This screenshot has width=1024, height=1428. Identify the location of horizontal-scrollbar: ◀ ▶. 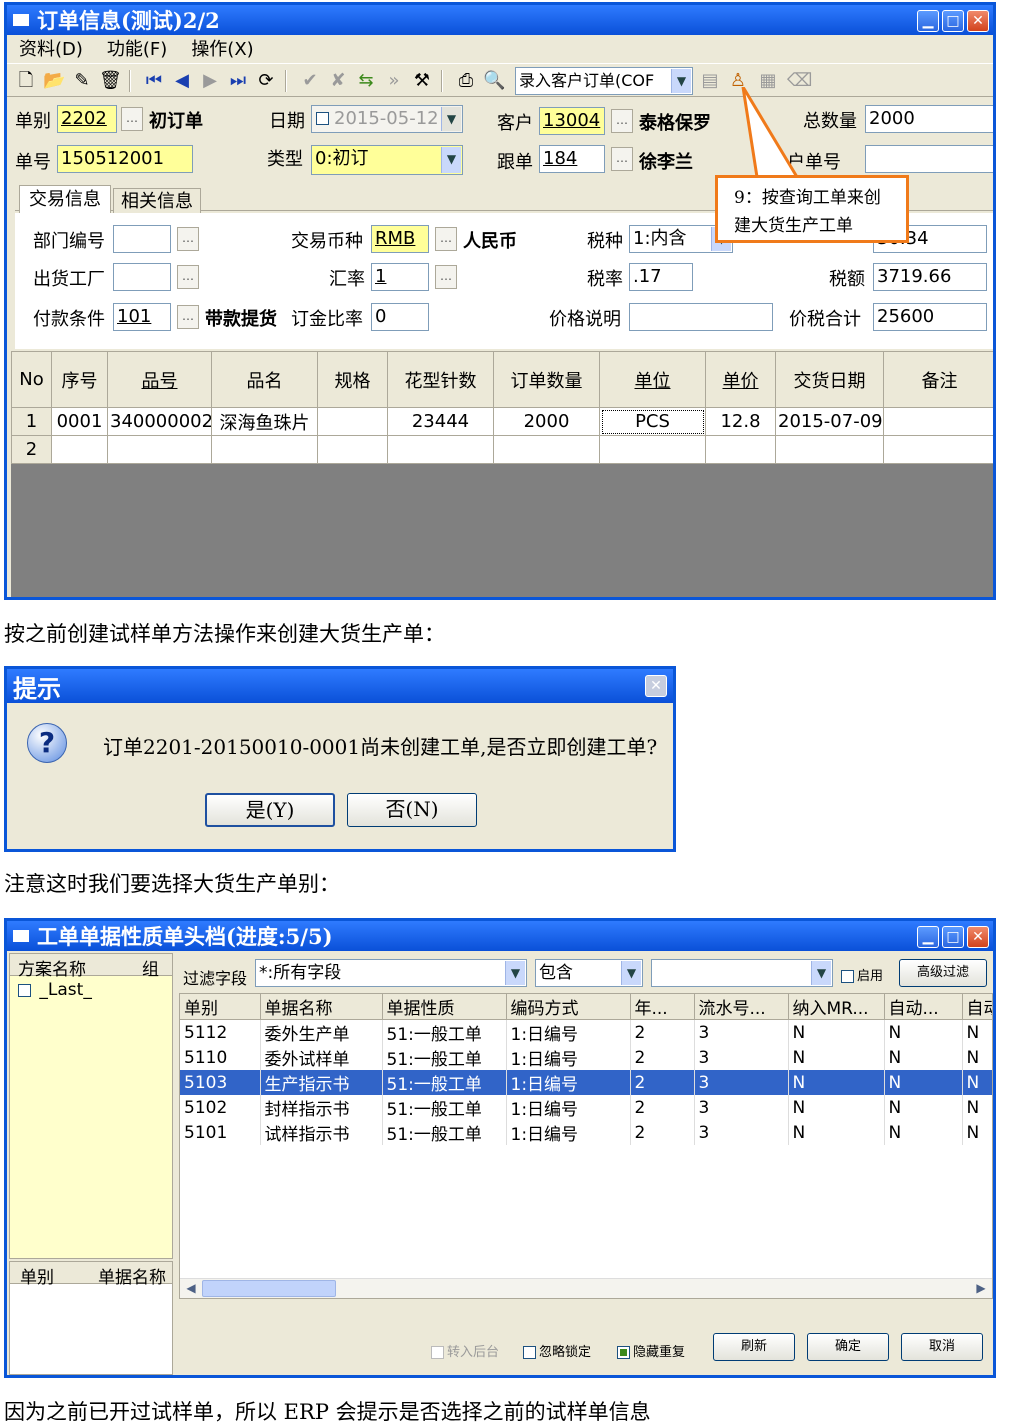
(586, 1288).